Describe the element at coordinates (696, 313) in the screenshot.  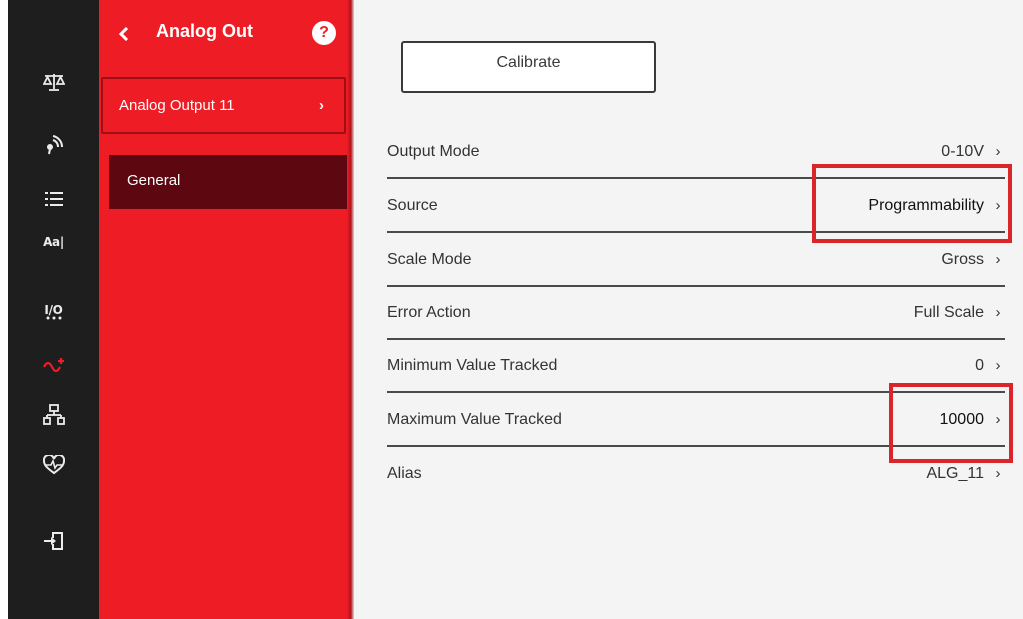
I see `setting-row-error-action: Error Action Full Scale ›` at that location.